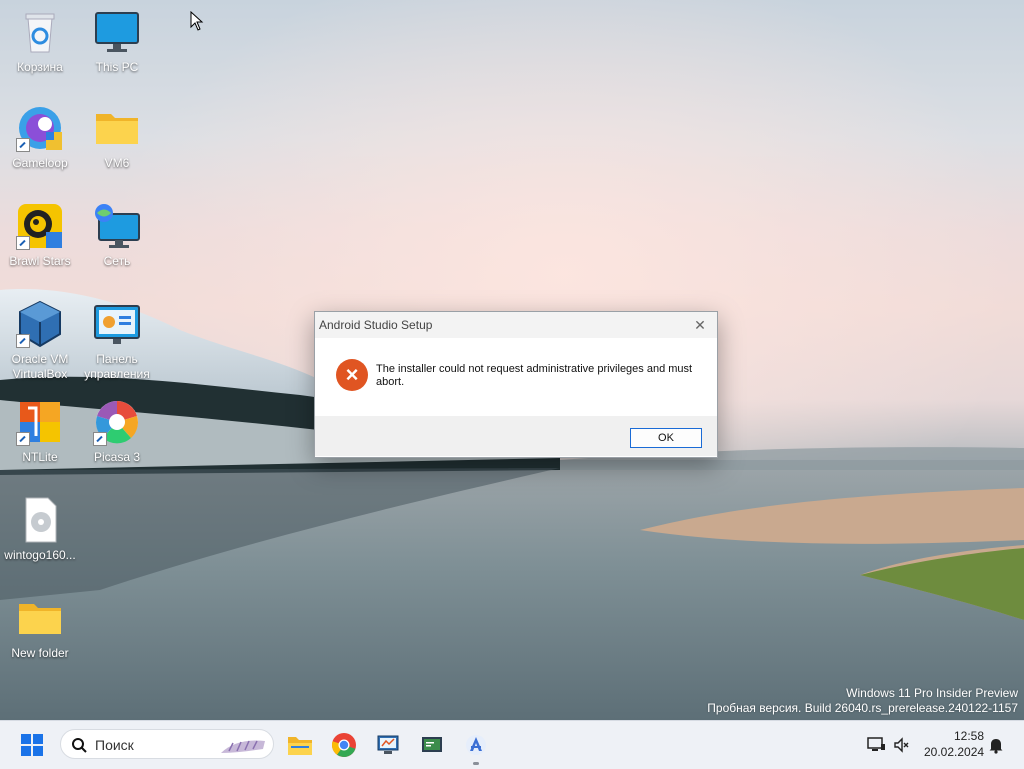 Image resolution: width=1024 pixels, height=769 pixels. Describe the element at coordinates (40, 457) in the screenshot. I see `desktop-icon-label: NTLite` at that location.